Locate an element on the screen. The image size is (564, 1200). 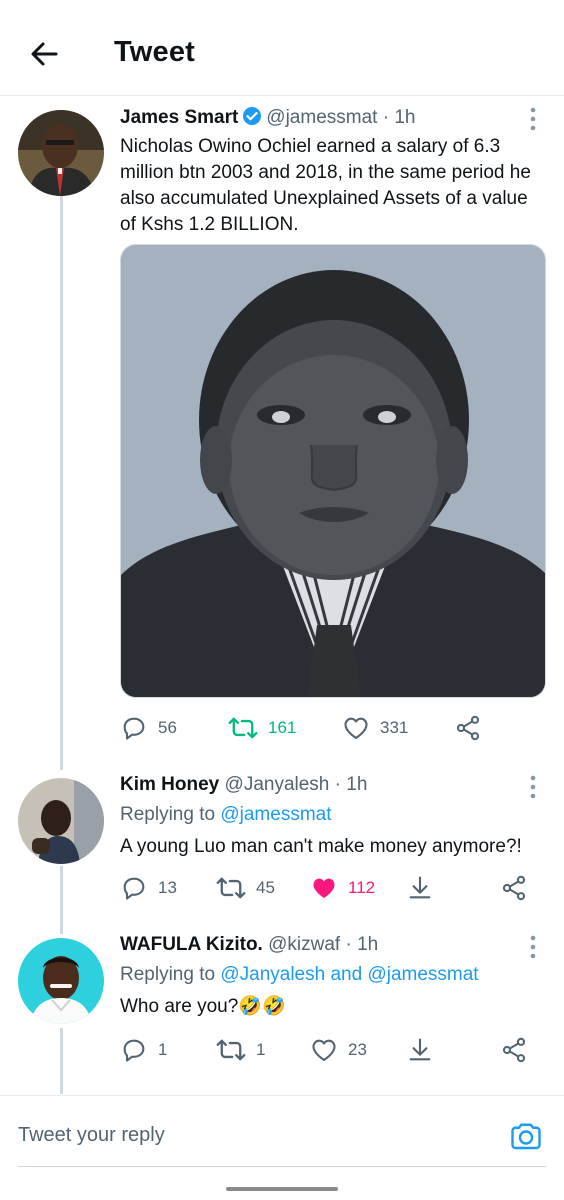
author-handle: @kizwaf is located at coordinates (304, 944).